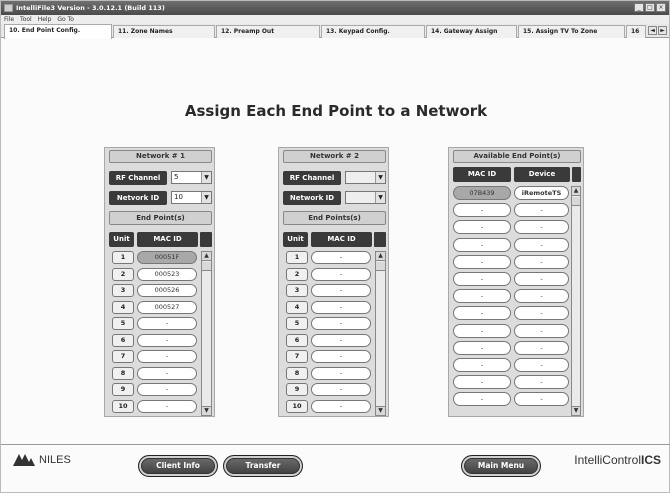  What do you see at coordinates (45, 19) in the screenshot?
I see `menu-help: Help` at bounding box center [45, 19].